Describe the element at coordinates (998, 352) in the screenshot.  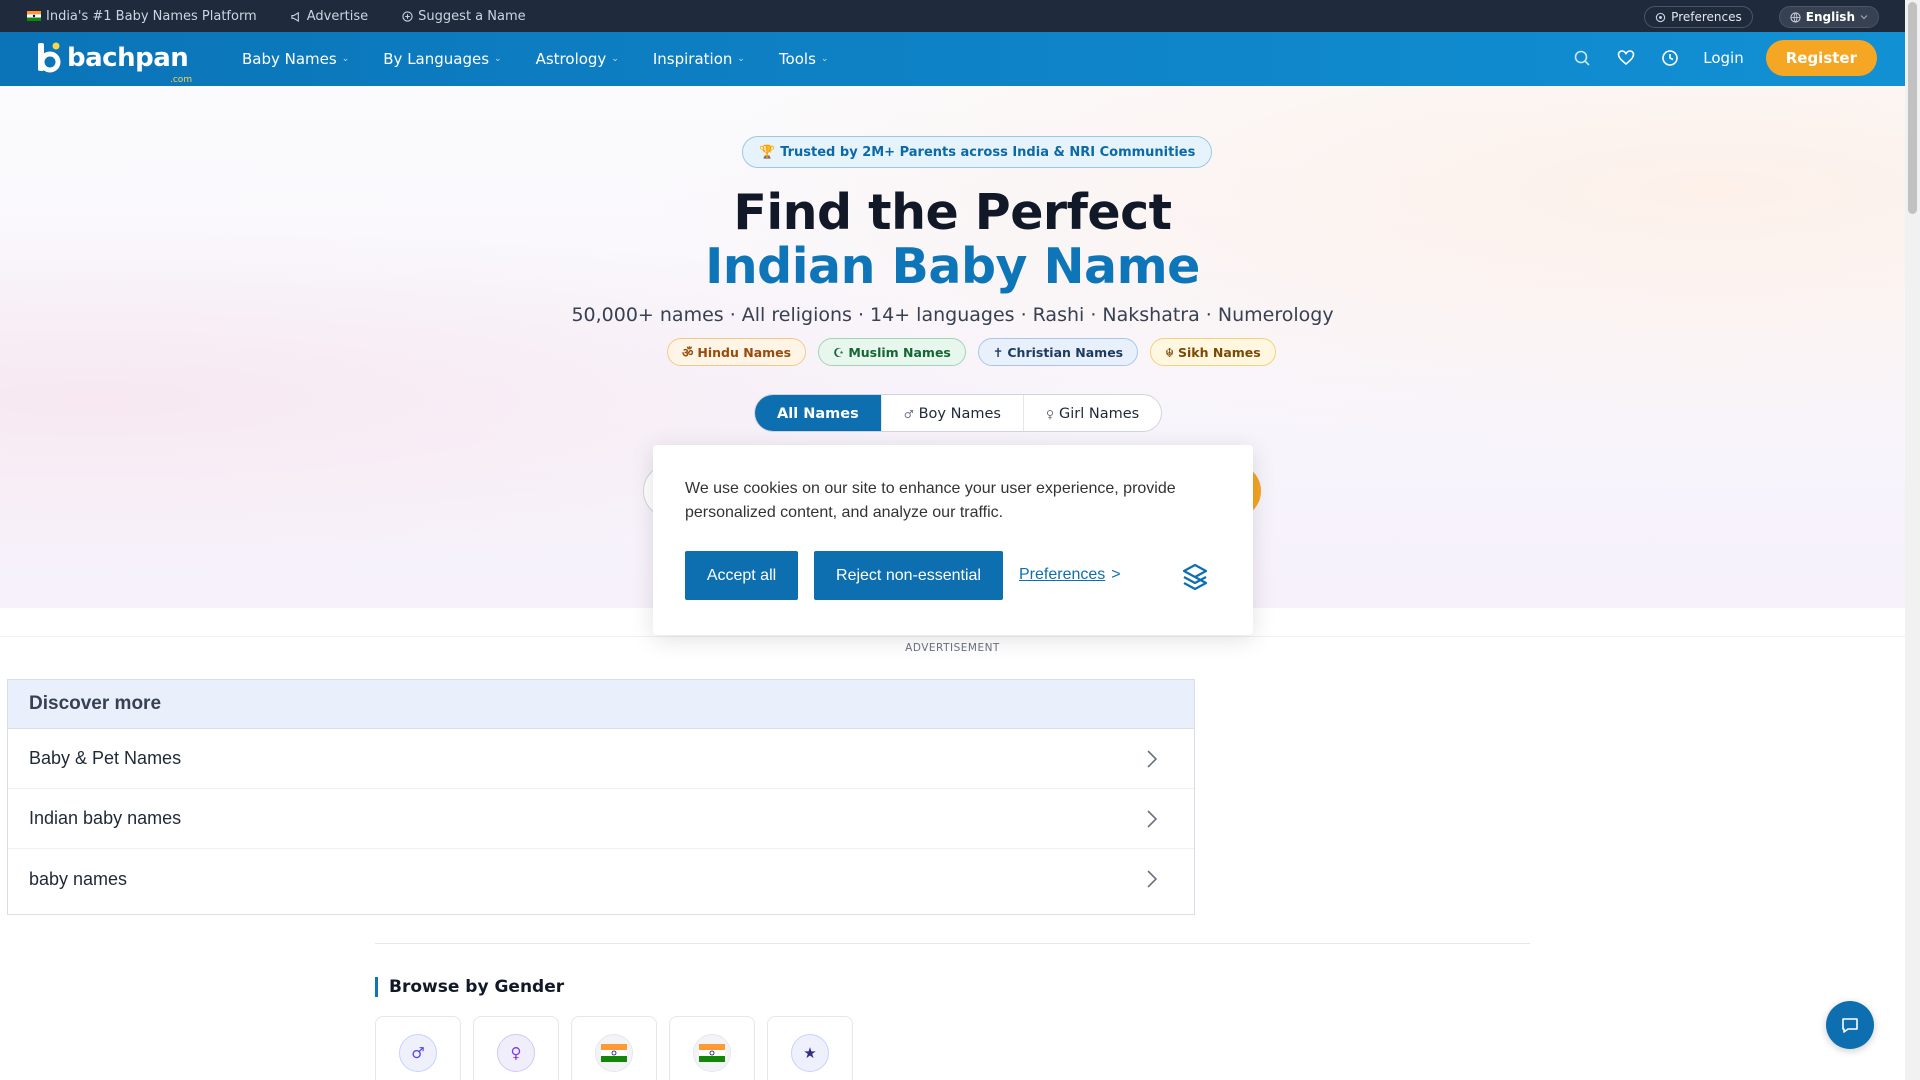
I see `cross-icon: ✝` at that location.